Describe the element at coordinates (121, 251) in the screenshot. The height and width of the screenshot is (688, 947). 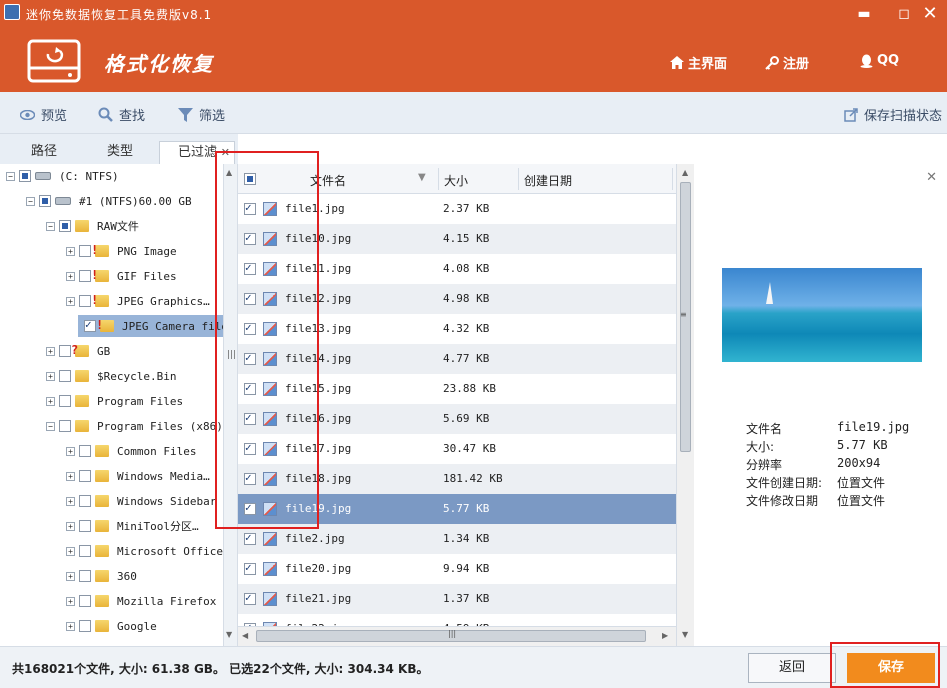
I see `tree-item: + PNG Image` at that location.